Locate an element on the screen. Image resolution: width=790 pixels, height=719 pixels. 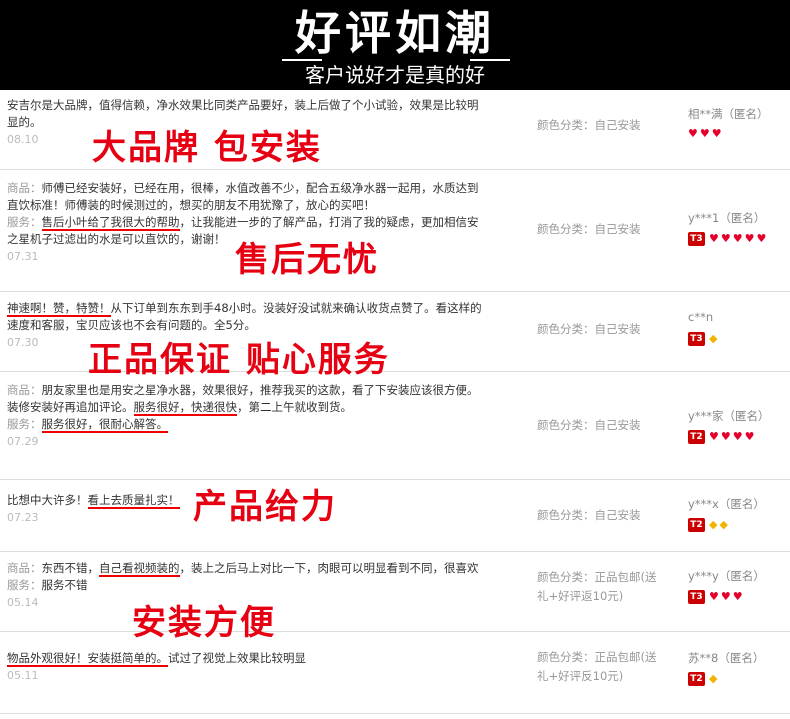
reviewer-name: y***1（匿名） is located at coordinates (726, 218).